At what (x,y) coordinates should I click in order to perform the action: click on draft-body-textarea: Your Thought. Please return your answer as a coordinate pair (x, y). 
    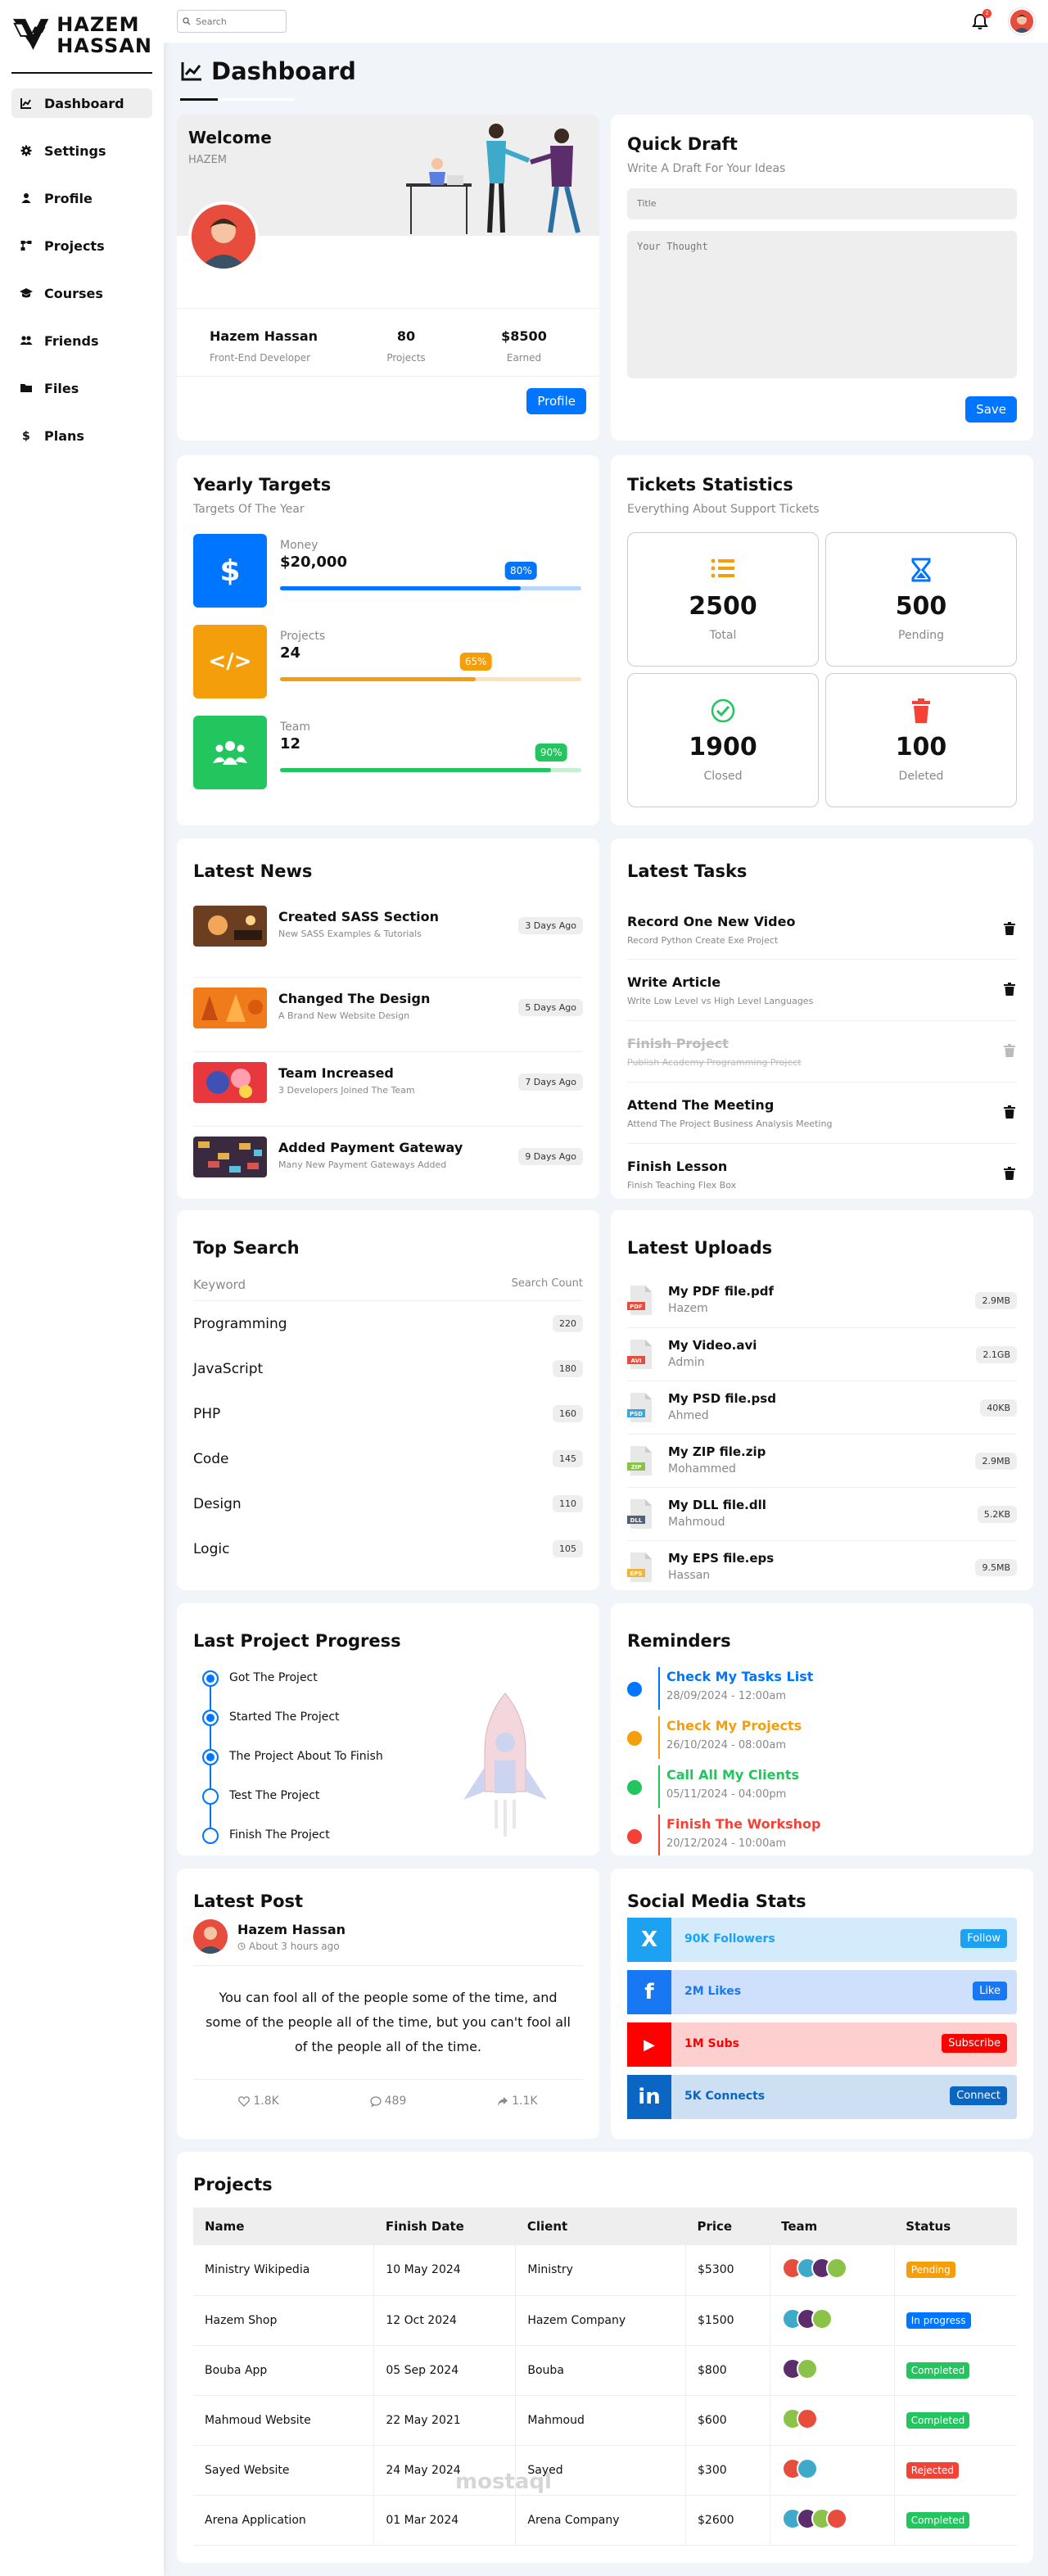
    Looking at the image, I should click on (822, 304).